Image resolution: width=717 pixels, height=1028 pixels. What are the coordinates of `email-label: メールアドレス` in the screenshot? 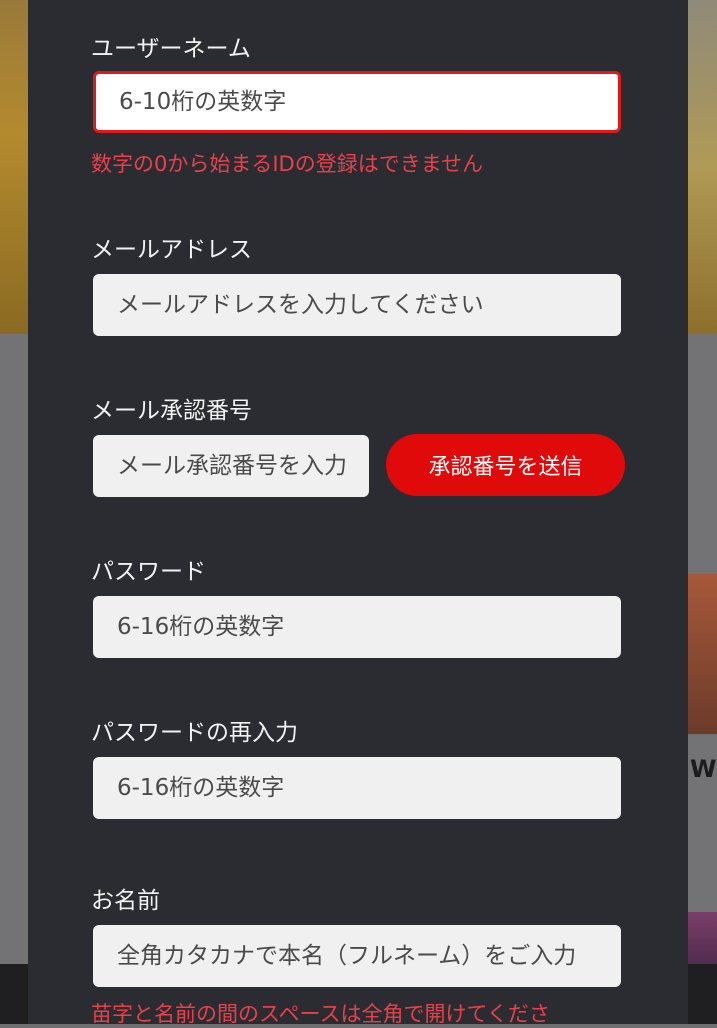 It's located at (171, 250).